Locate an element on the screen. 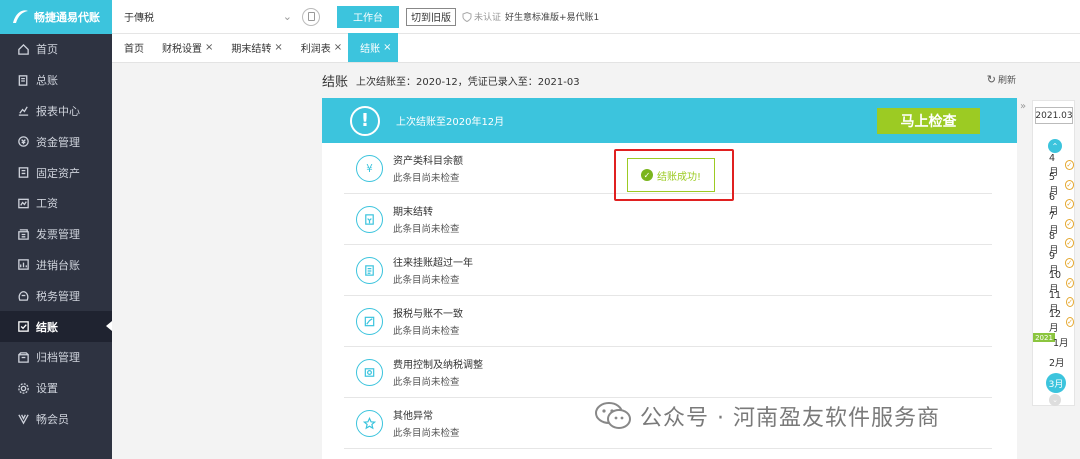  sidebar-item: 设置 is located at coordinates (56, 388).